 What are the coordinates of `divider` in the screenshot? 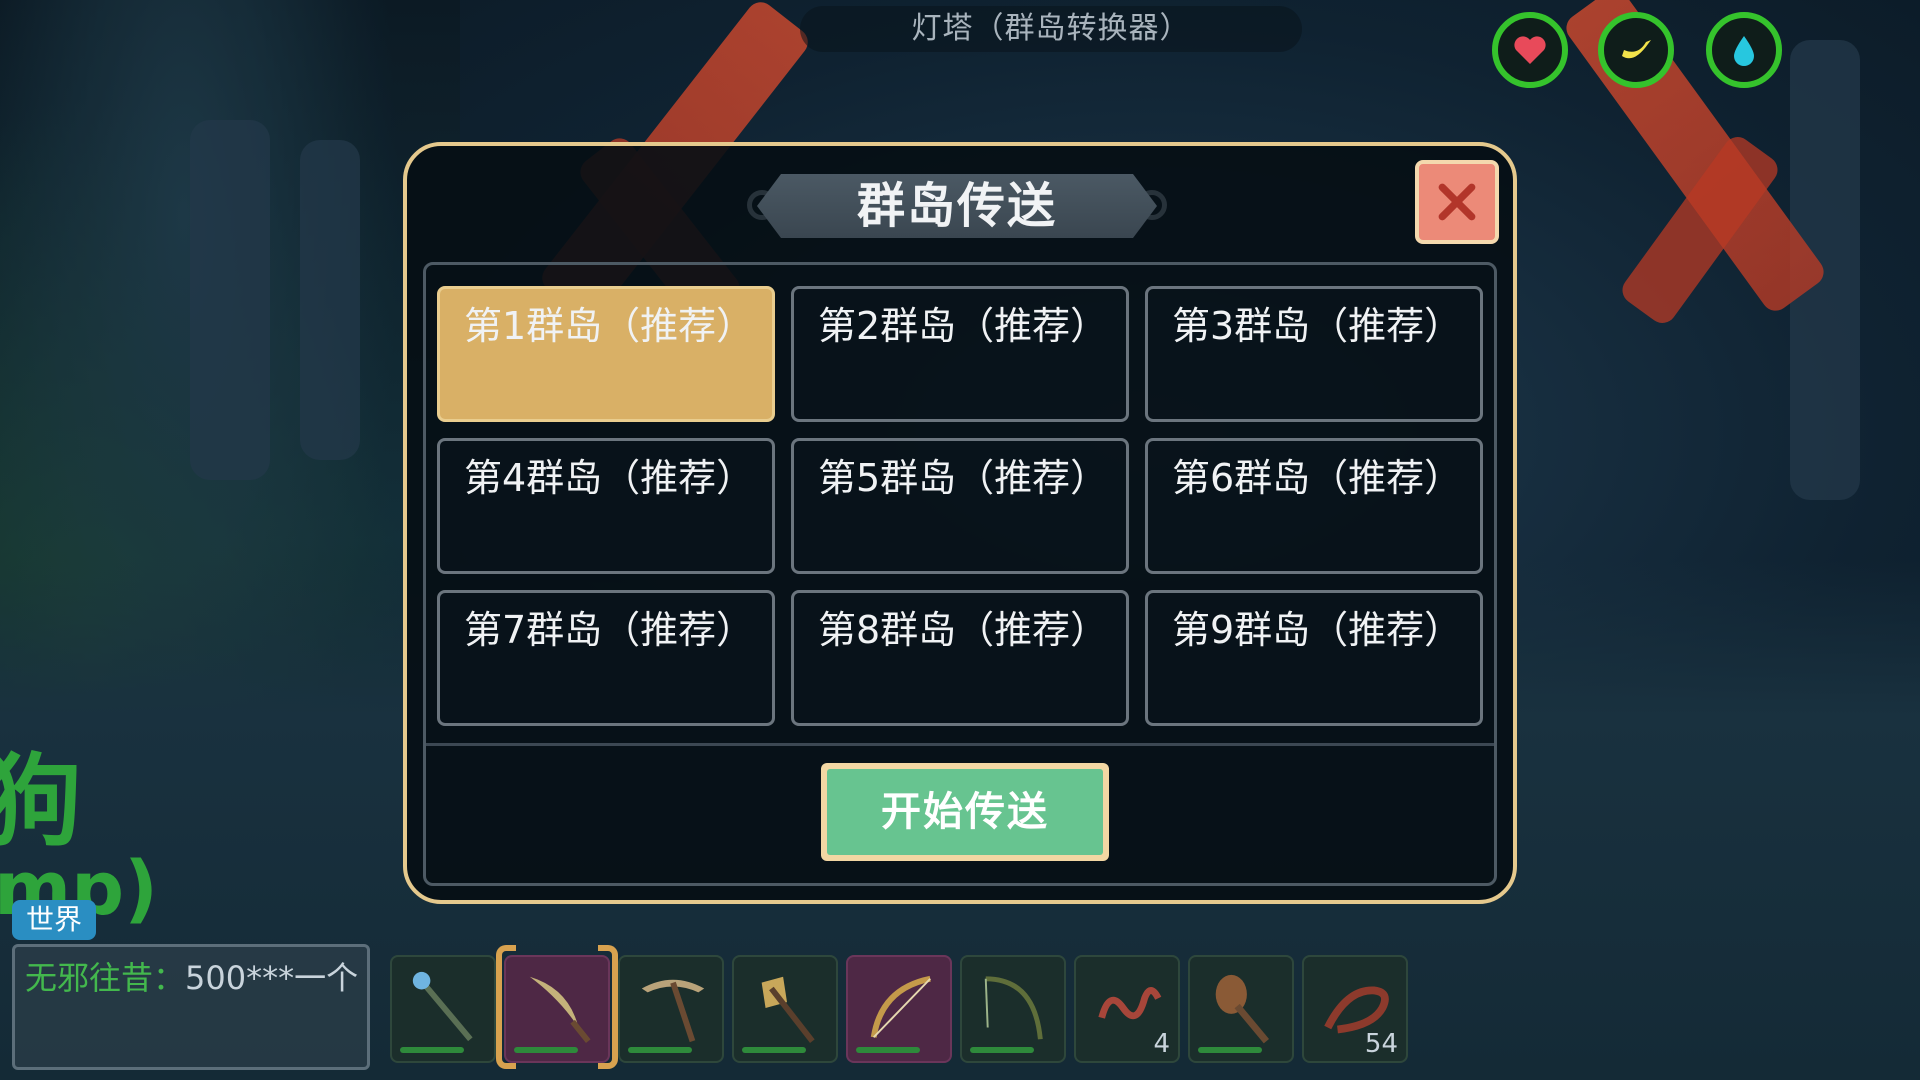 It's located at (960, 744).